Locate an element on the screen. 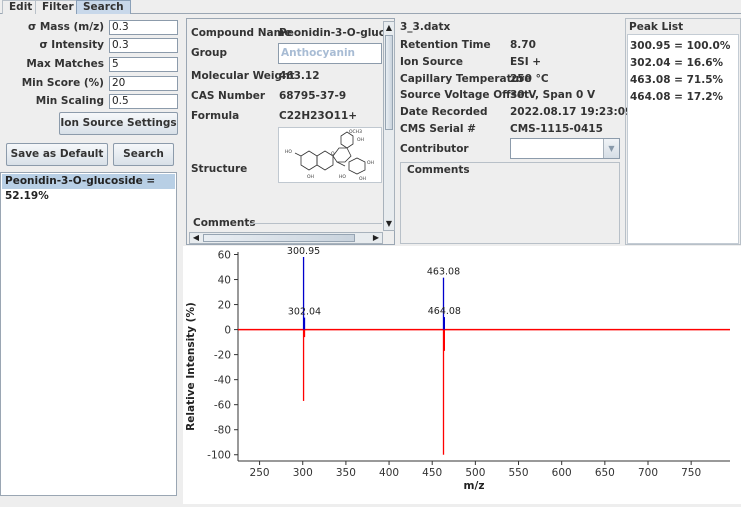  cas-number-label: CAS Number is located at coordinates (228, 96).